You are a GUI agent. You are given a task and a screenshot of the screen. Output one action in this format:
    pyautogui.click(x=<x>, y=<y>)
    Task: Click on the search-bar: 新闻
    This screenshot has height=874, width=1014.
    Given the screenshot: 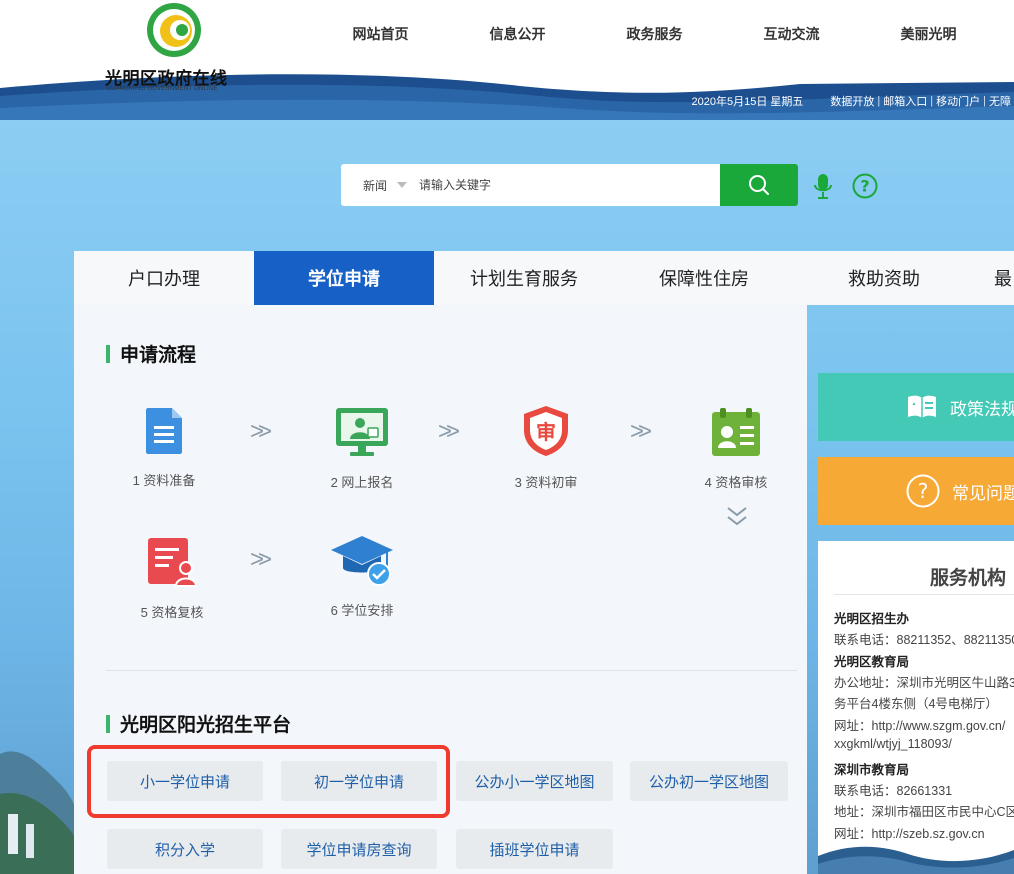 What is the action you would take?
    pyautogui.click(x=531, y=185)
    